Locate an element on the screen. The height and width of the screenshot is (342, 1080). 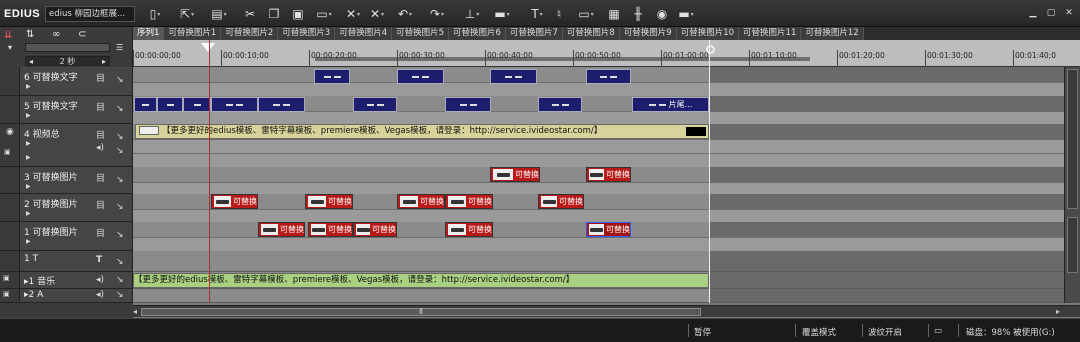
vertical-scrollbar is located at coordinates (1072, 185).